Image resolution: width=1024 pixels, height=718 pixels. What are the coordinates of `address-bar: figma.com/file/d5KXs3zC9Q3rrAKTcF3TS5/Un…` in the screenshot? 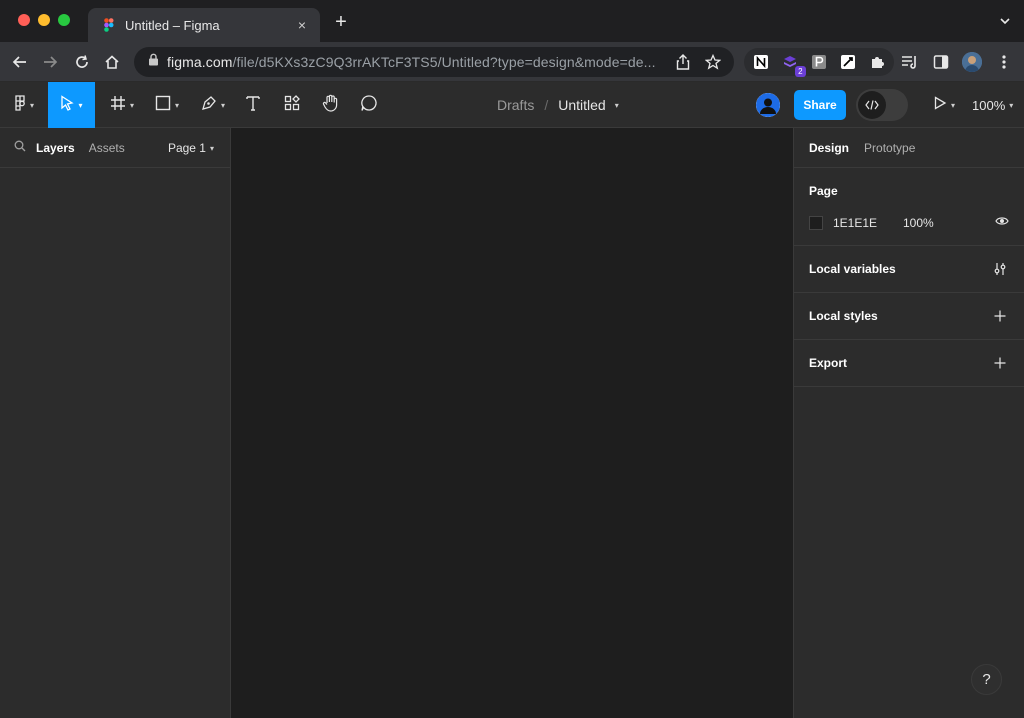 It's located at (434, 62).